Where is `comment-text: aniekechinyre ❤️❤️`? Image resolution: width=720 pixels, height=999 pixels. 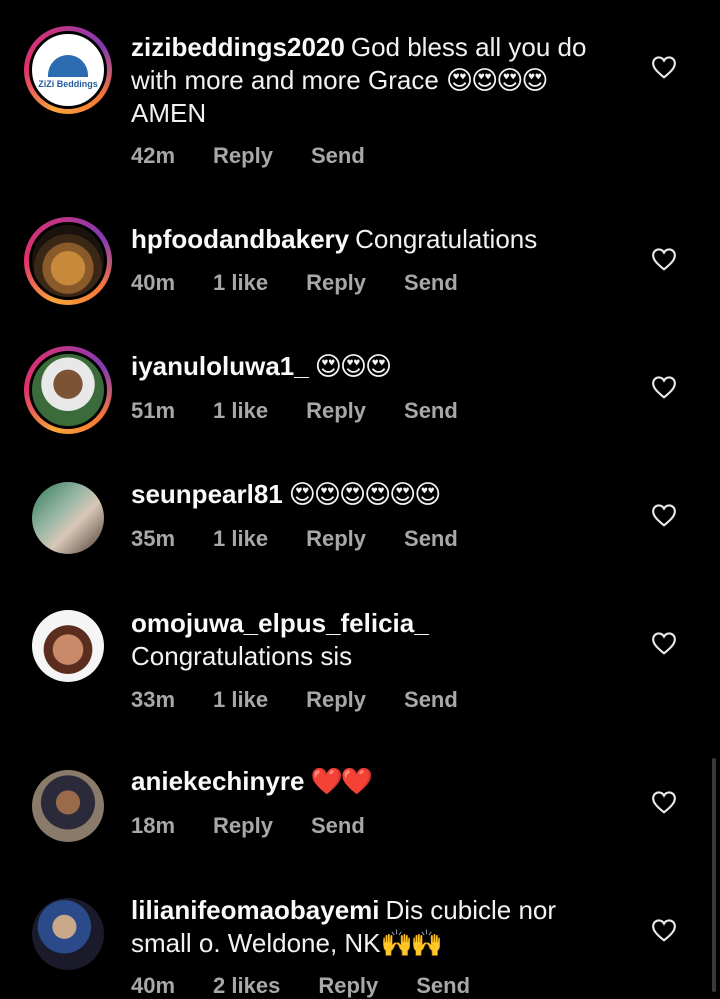
comment-text: aniekechinyre ❤️❤️ is located at coordinates (376, 781).